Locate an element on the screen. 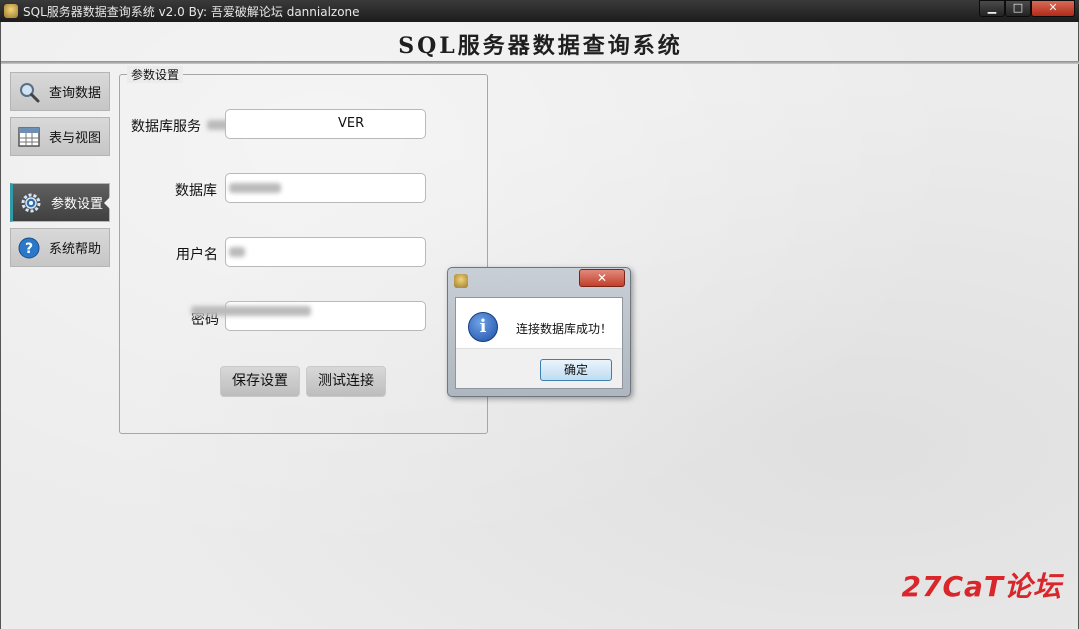  dialog-close-button: ✕ is located at coordinates (602, 278).